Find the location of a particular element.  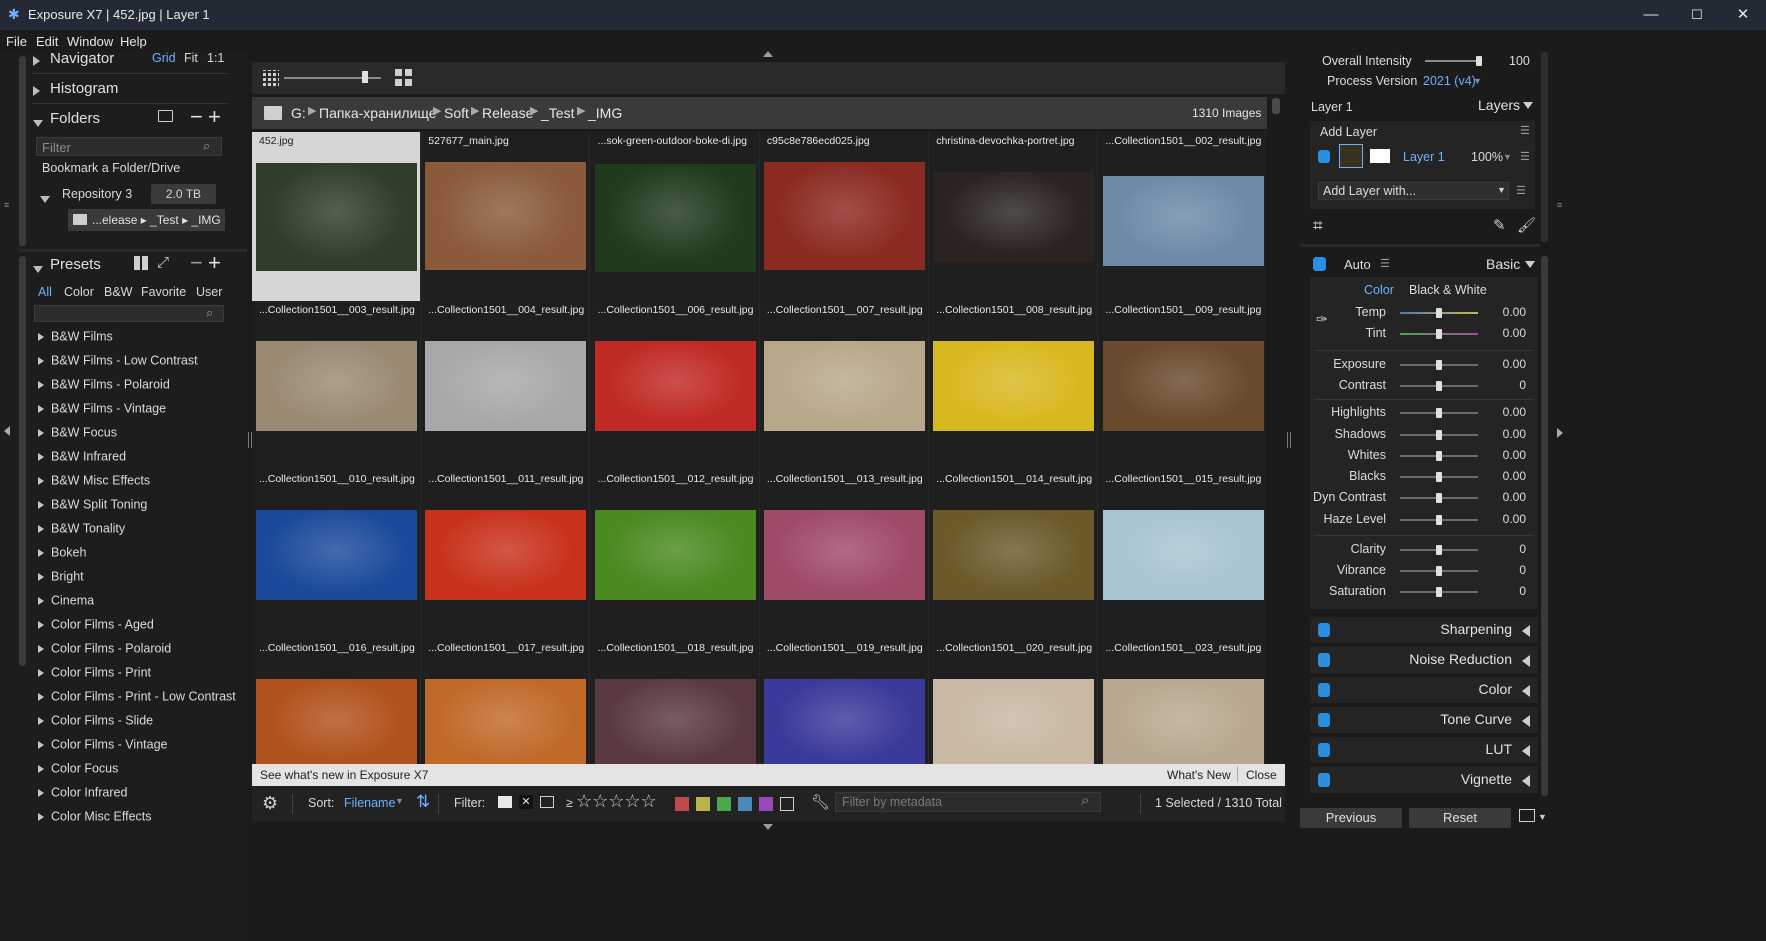

folders-scrollbar is located at coordinates (22, 151).